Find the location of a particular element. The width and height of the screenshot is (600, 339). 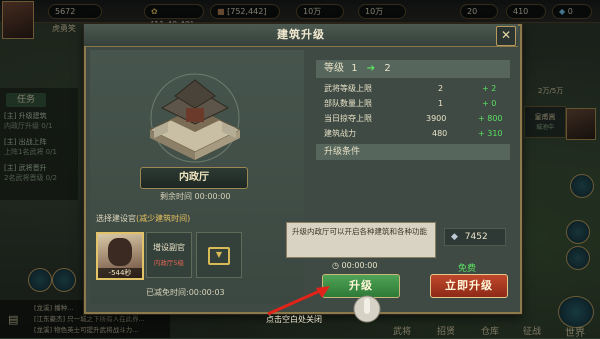

stat-delta: + 310 is located at coordinates (490, 133).